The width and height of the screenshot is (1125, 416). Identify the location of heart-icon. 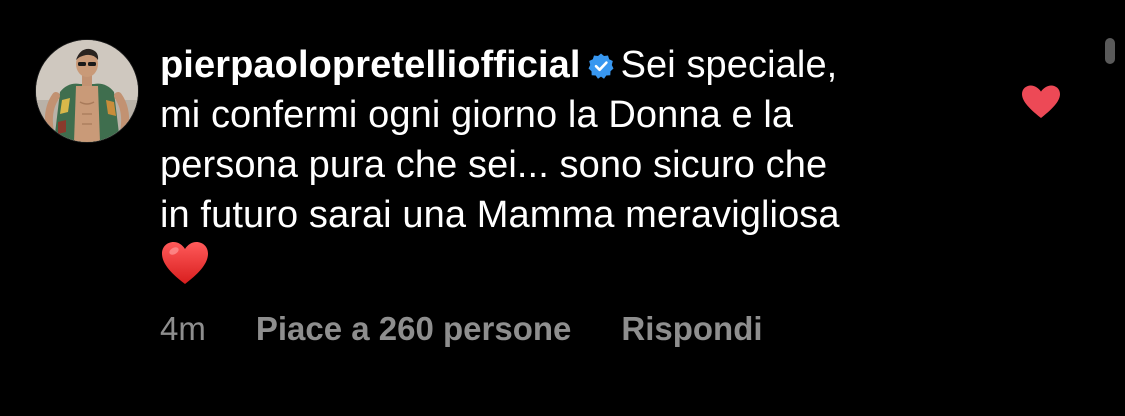
(1041, 101).